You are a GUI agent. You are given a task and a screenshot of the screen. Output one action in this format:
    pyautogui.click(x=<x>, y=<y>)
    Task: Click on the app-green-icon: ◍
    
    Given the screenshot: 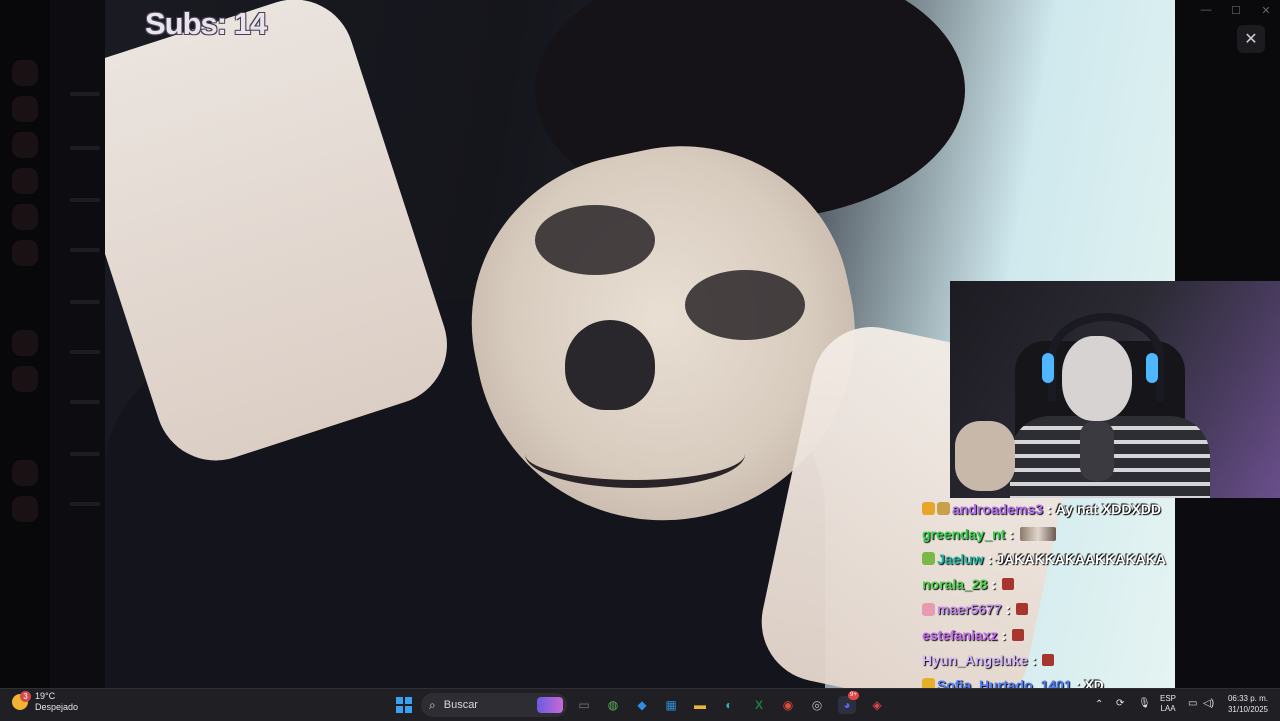 What is the action you would take?
    pyautogui.click(x=613, y=705)
    